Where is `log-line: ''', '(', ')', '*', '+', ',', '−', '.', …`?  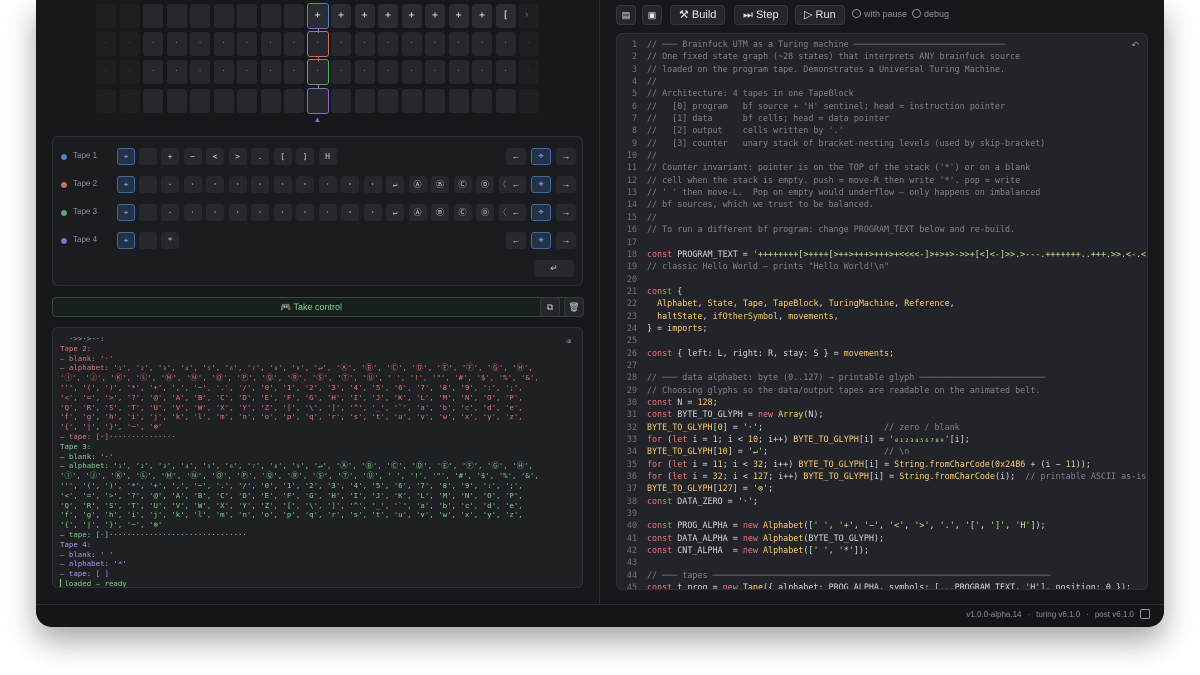 log-line: ''', '(', ')', '*', '+', ',', '−', '.', … is located at coordinates (291, 485).